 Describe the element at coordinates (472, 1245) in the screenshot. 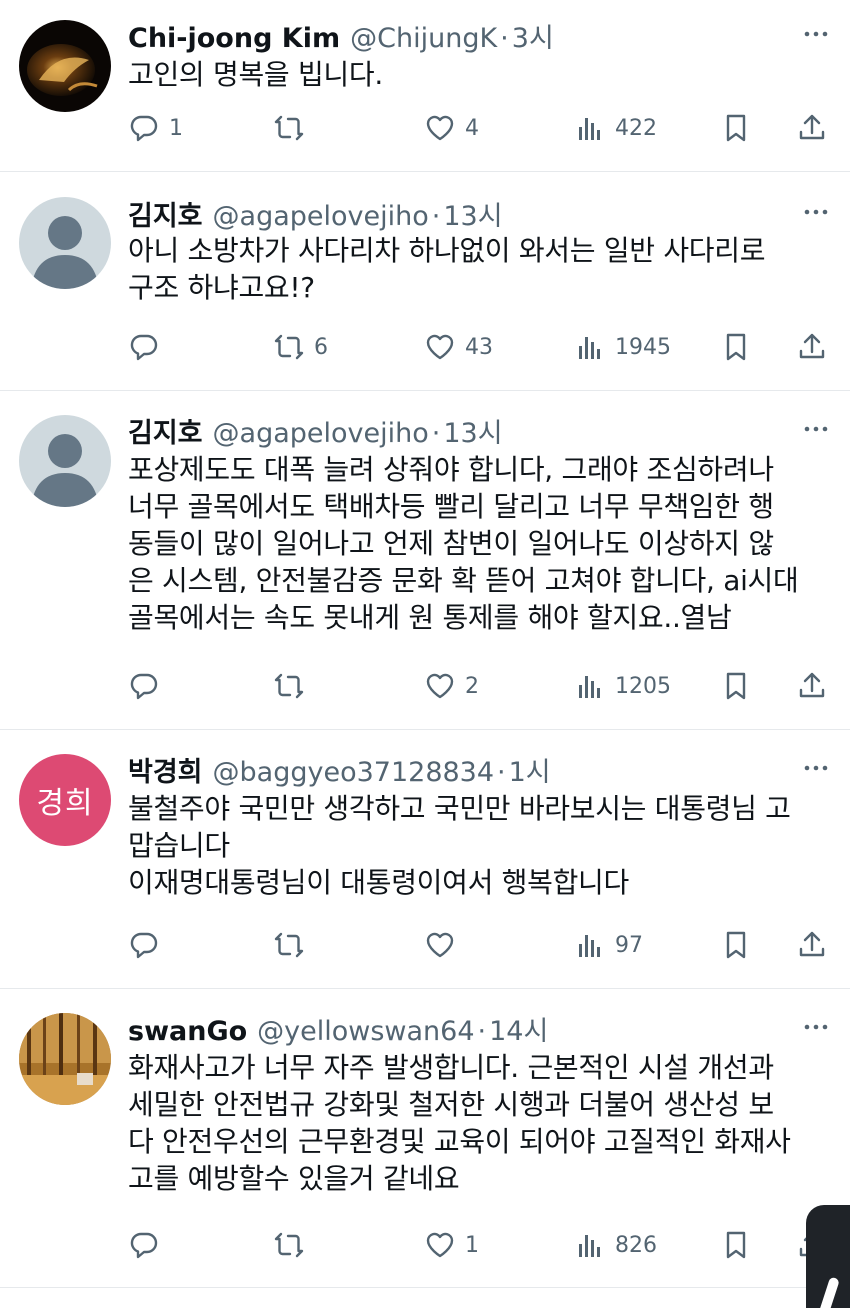

I see `like-count: 1` at that location.